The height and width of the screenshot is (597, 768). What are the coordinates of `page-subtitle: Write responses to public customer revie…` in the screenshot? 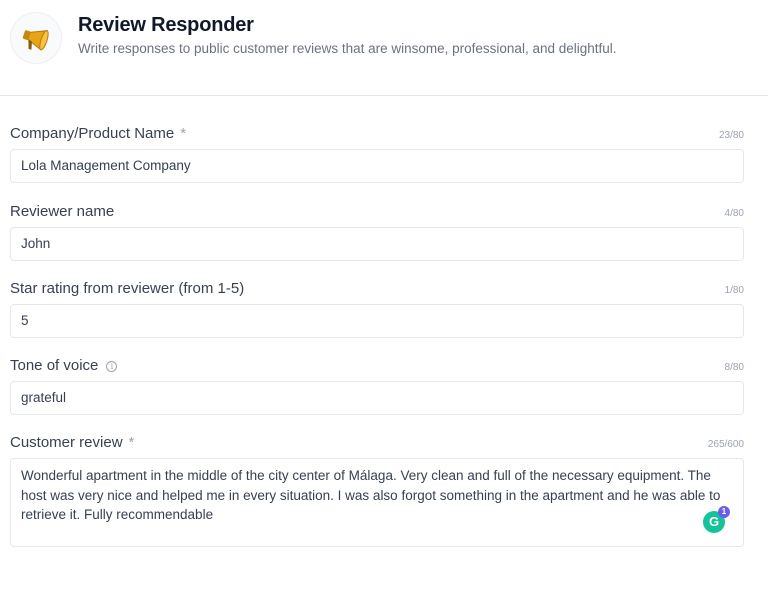 It's located at (347, 48).